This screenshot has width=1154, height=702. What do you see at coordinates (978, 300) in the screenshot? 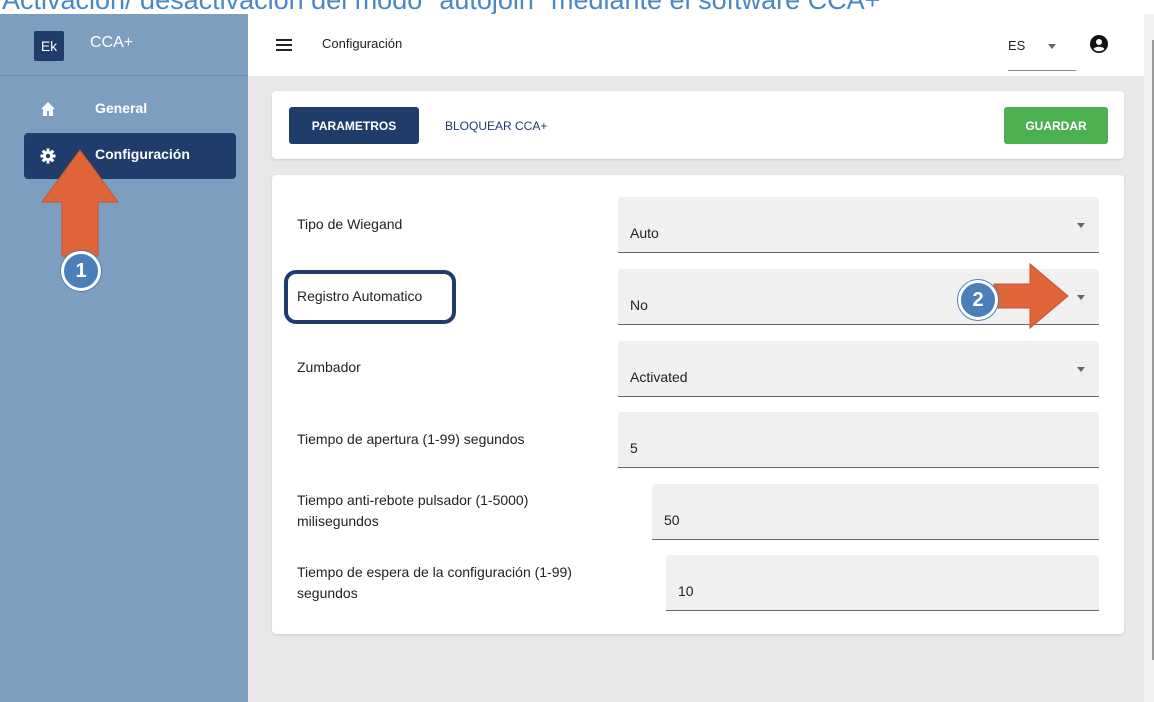
I see `step-badge-2: 2` at bounding box center [978, 300].